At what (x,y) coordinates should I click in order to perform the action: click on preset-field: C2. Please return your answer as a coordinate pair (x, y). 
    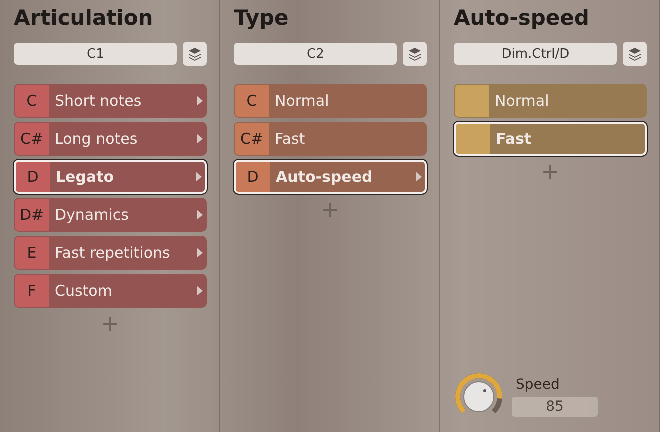
    Looking at the image, I should click on (316, 54).